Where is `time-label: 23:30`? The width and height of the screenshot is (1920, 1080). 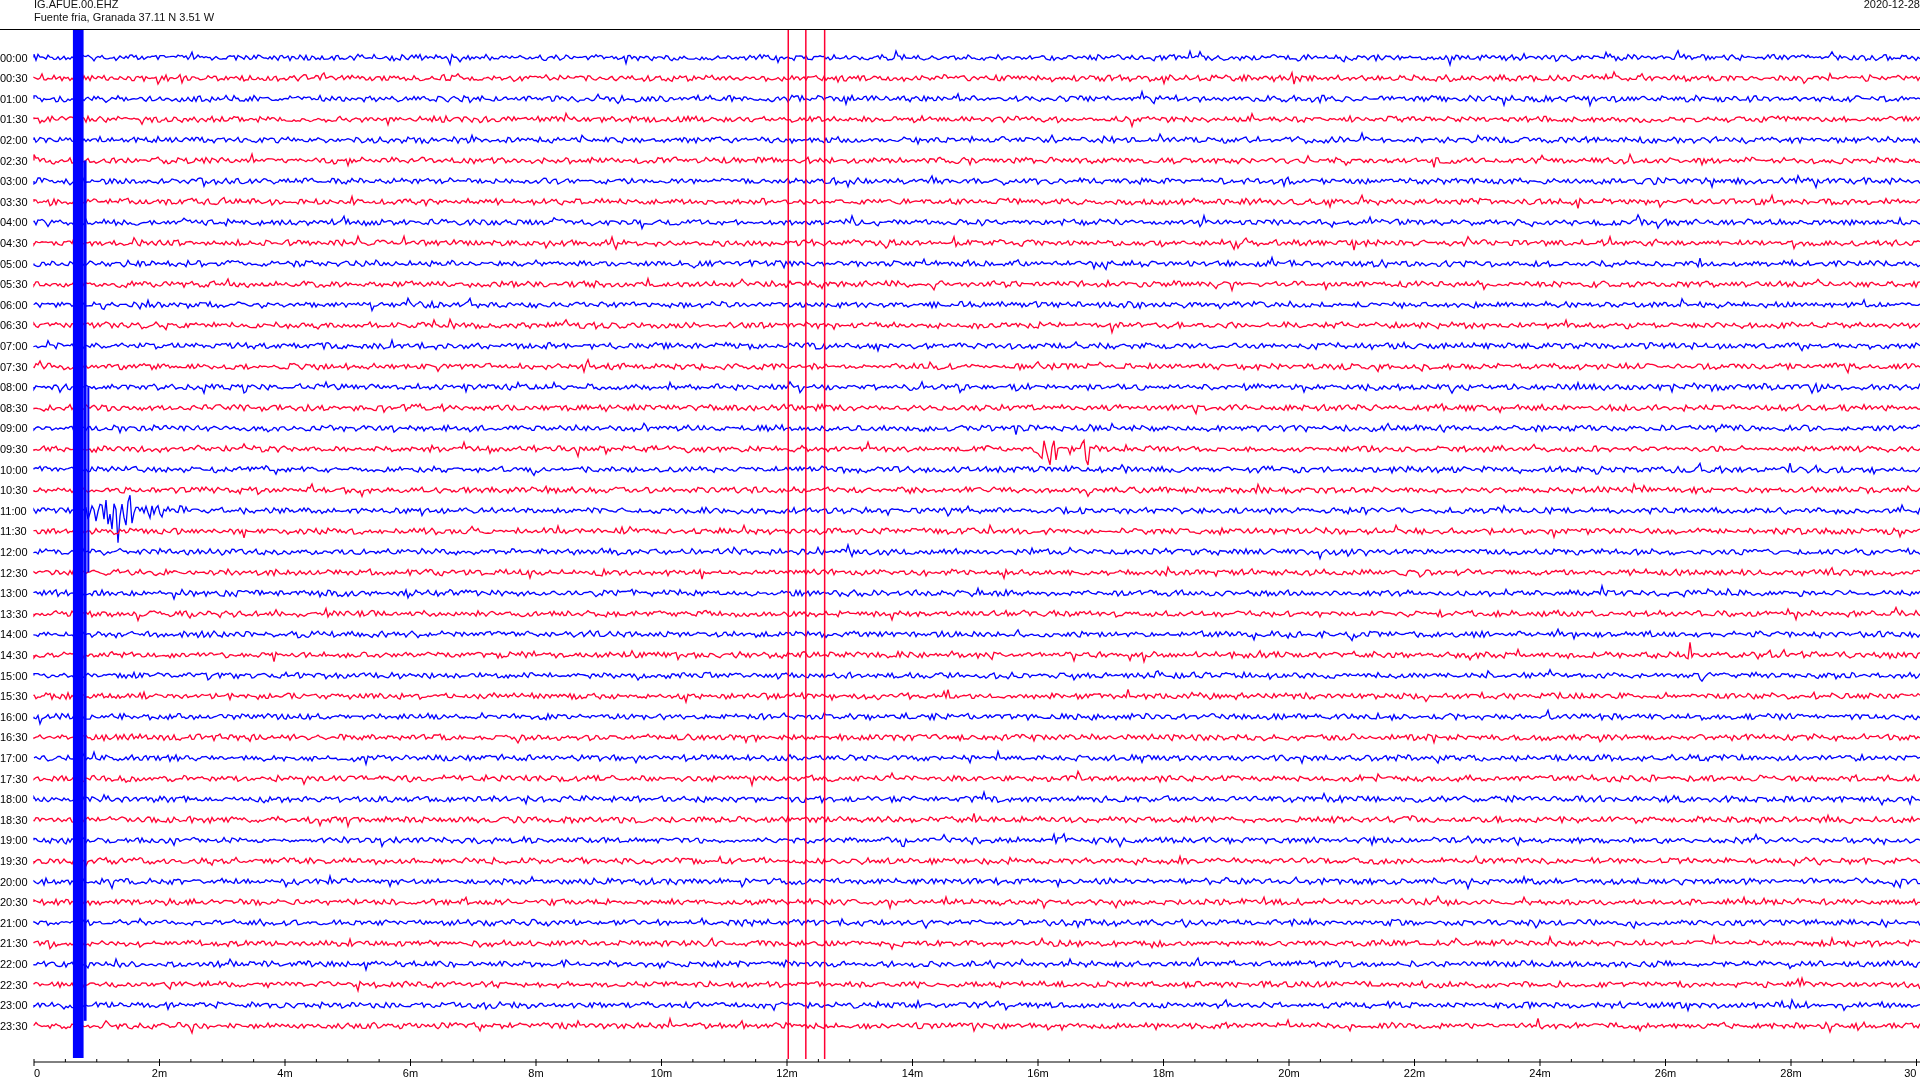 time-label: 23:30 is located at coordinates (14, 1025).